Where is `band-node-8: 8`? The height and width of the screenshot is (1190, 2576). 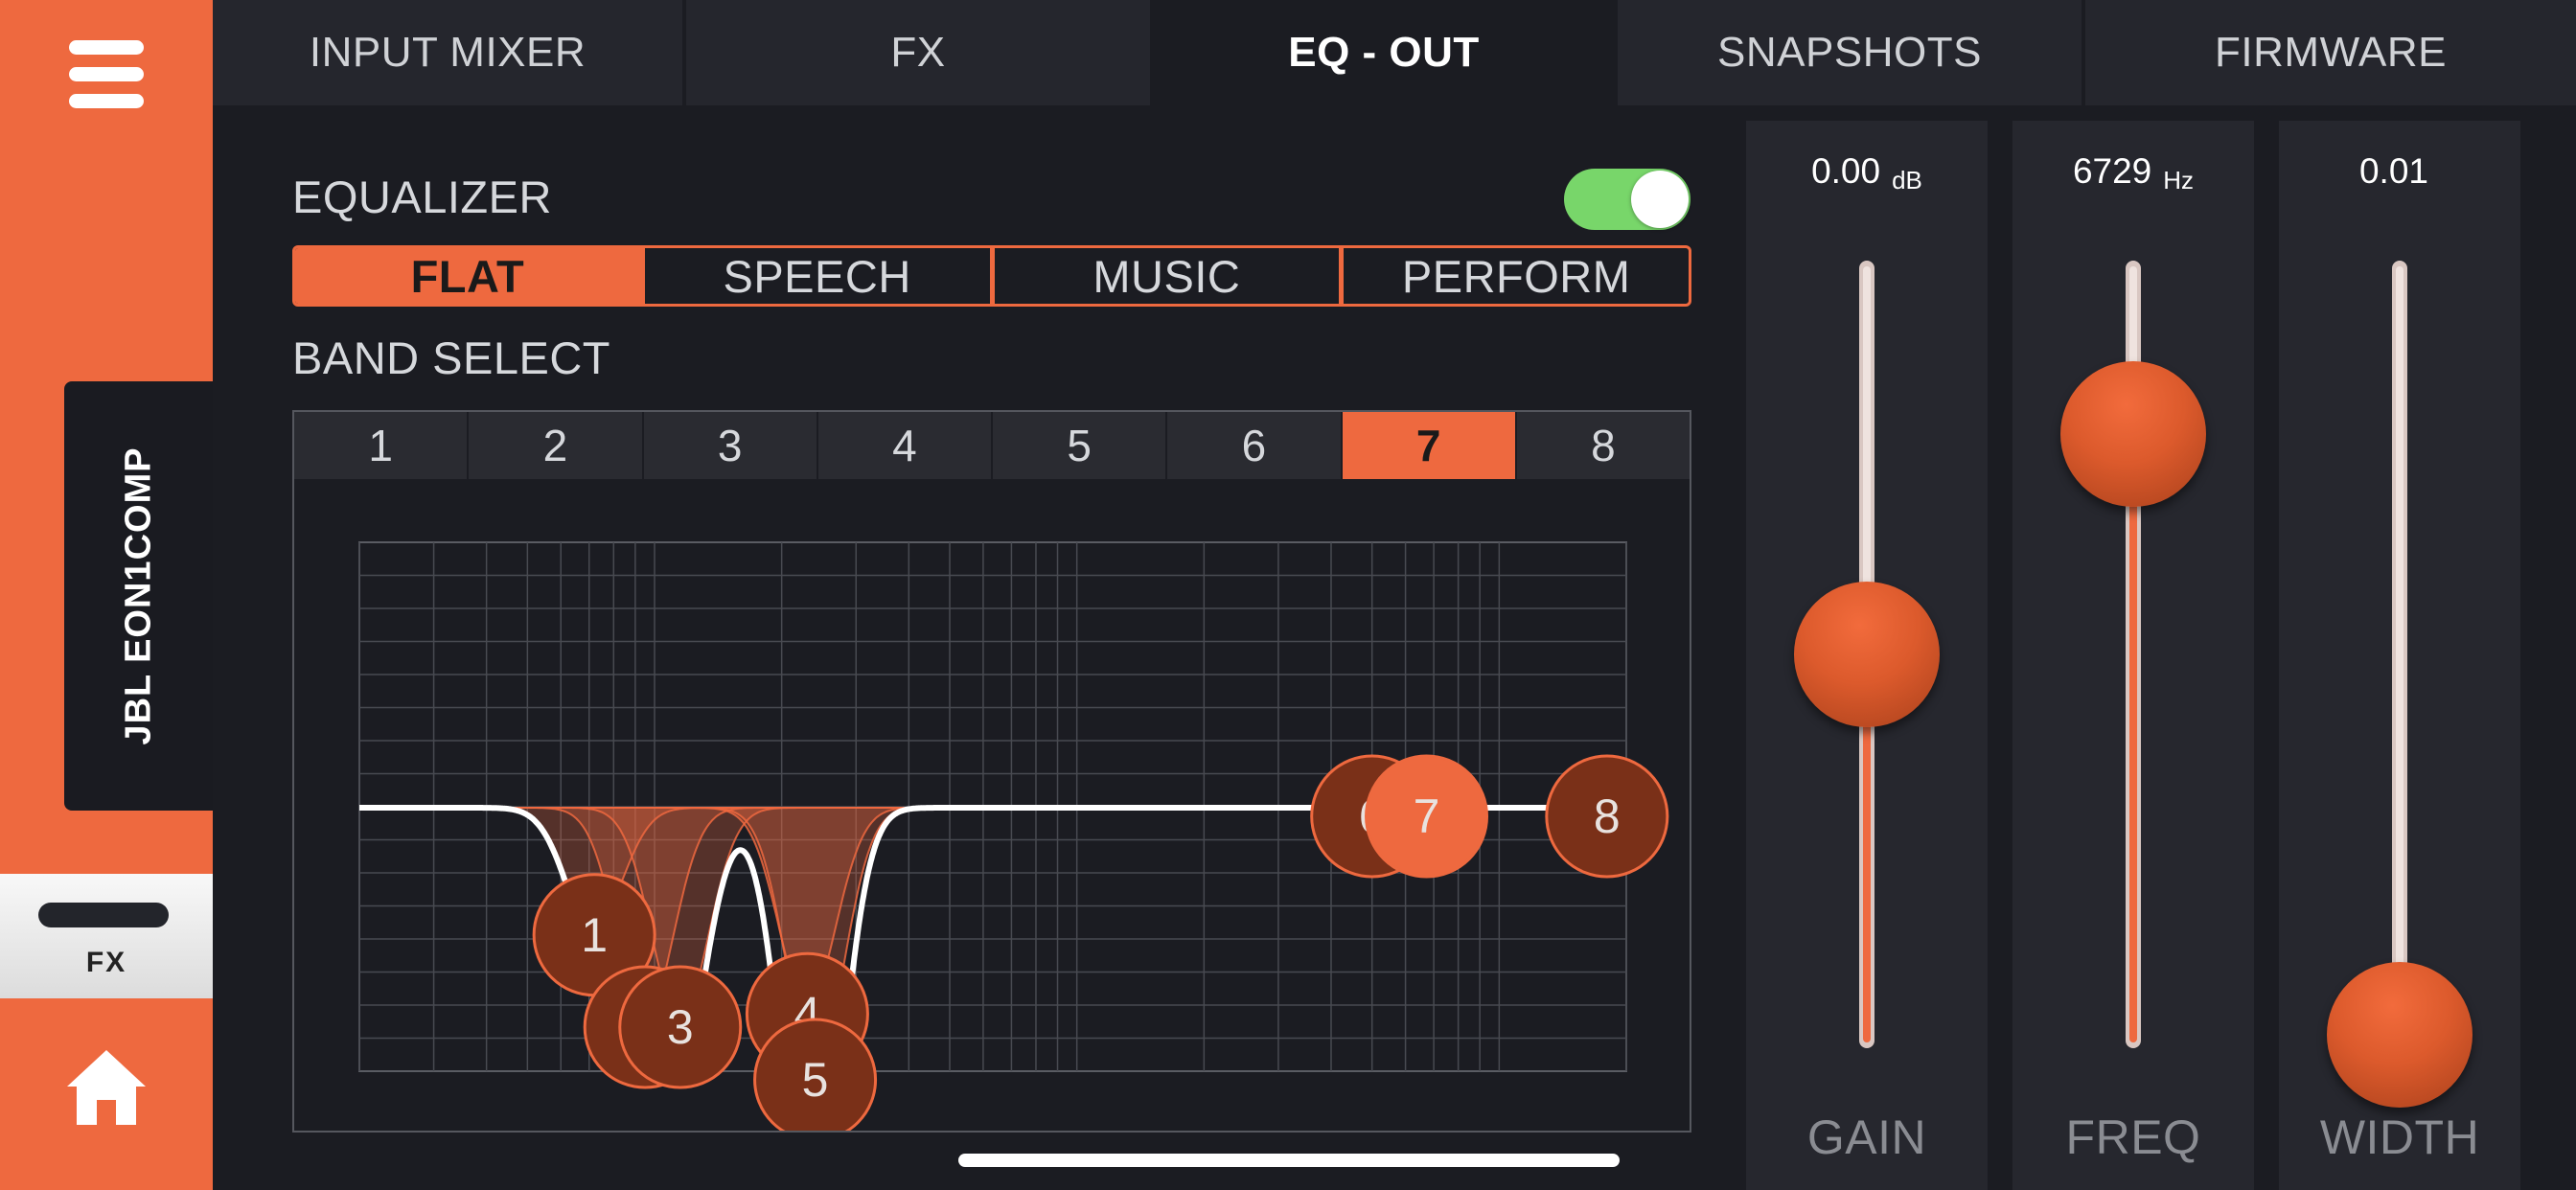 band-node-8: 8 is located at coordinates (1607, 817).